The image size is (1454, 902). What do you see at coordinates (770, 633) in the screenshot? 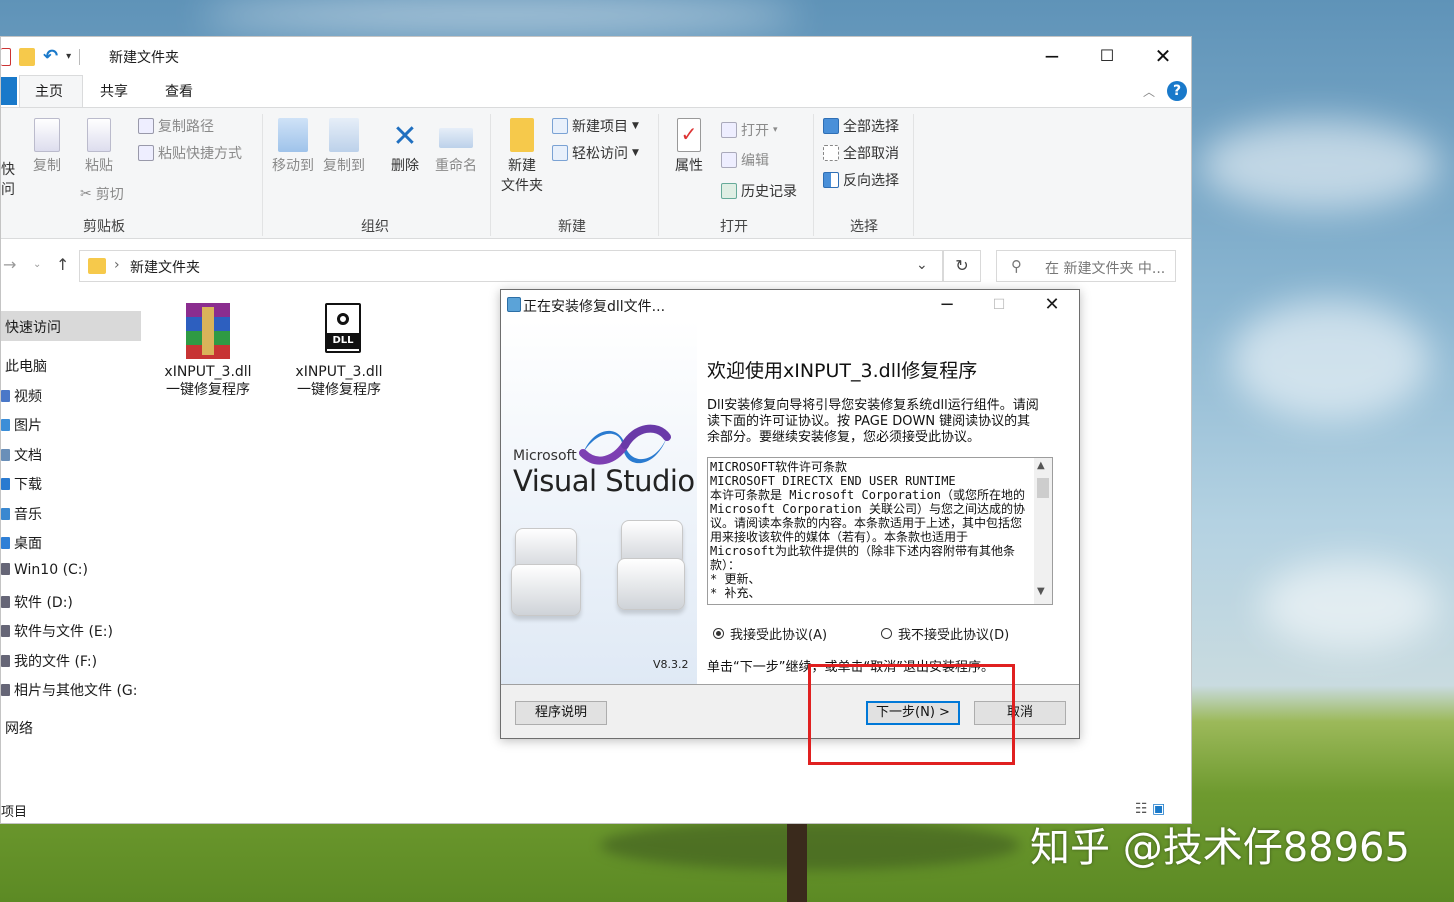
I see `accept-radio: 我接受此协议(A)` at bounding box center [770, 633].